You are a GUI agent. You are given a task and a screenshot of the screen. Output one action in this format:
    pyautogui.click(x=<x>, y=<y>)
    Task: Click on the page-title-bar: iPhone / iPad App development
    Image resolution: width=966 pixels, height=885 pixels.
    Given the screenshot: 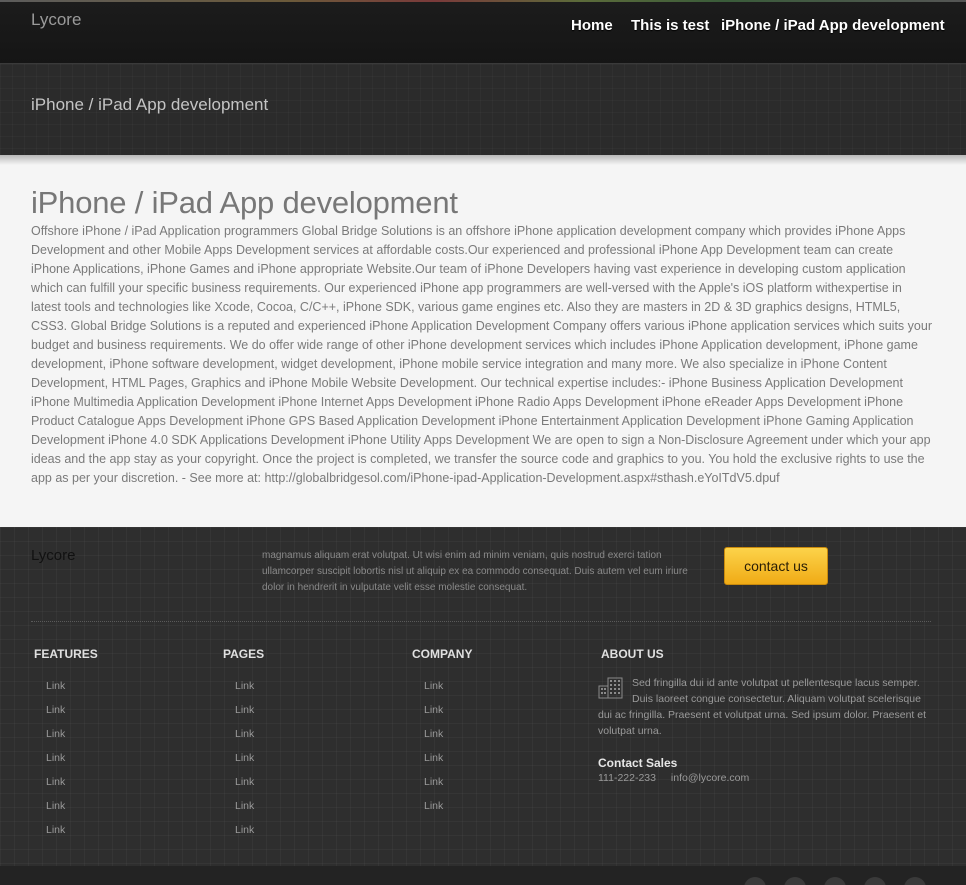 What is the action you would take?
    pyautogui.click(x=483, y=109)
    